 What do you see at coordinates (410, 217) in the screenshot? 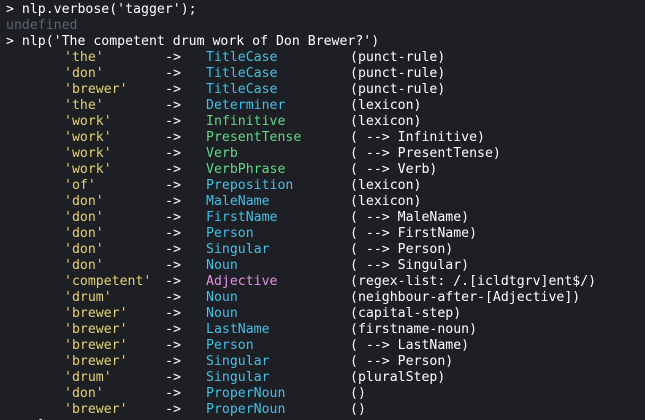
I see `tag-reason: ( --> MaleName)` at bounding box center [410, 217].